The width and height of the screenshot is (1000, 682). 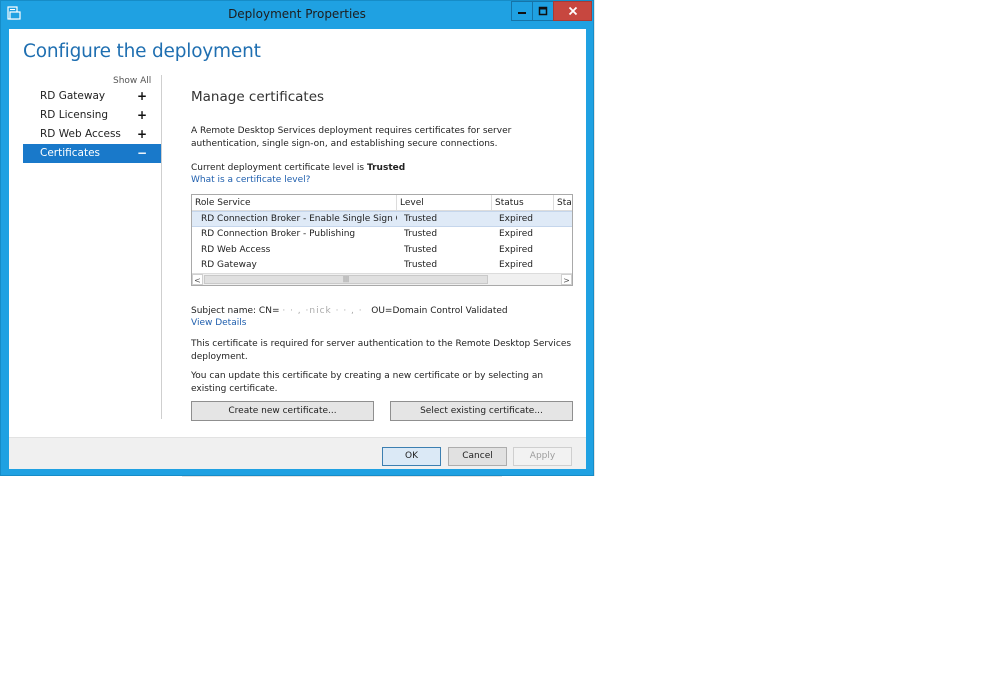 I want to click on scroll-left-icon: <, so click(x=197, y=279).